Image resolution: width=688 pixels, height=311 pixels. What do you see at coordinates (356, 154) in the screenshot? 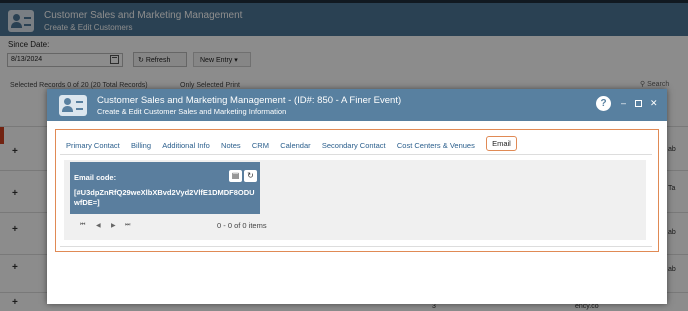
I see `tab-divider` at bounding box center [356, 154].